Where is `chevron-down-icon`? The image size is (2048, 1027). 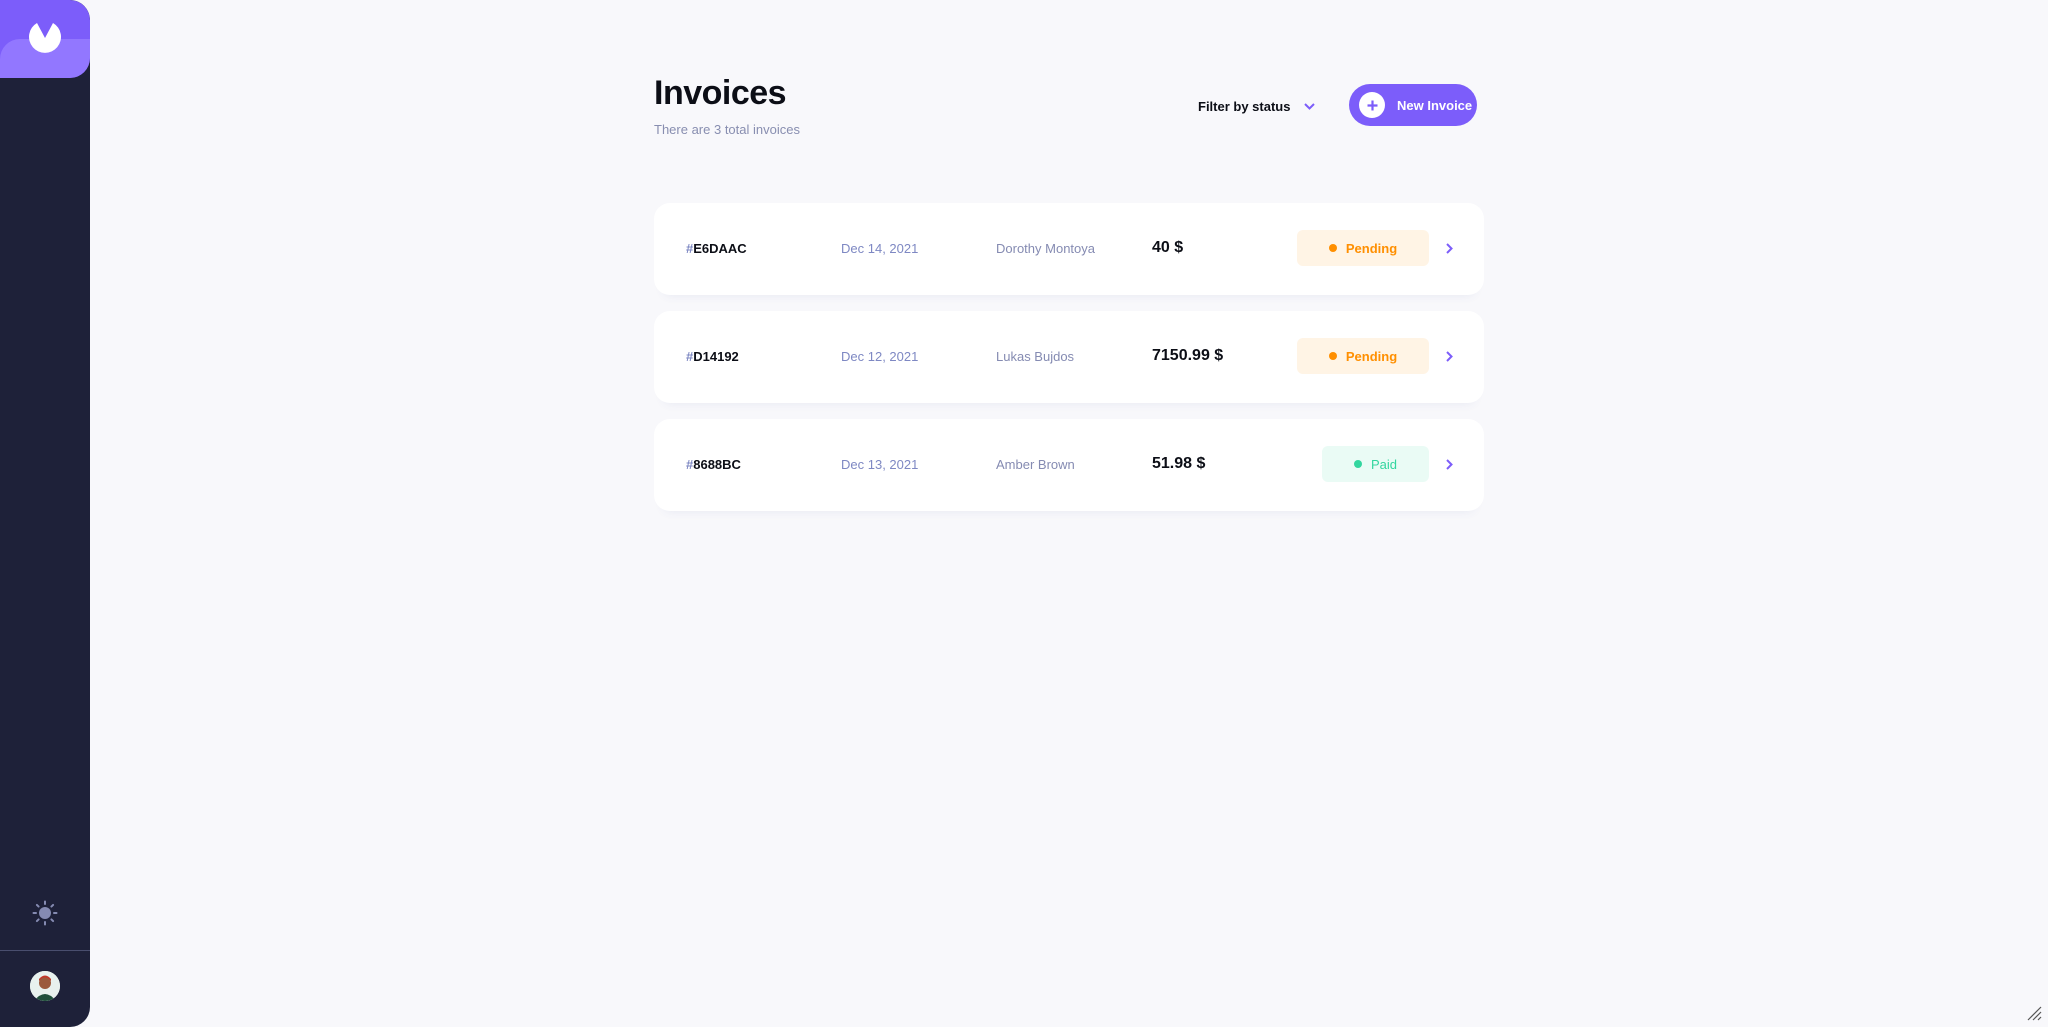 chevron-down-icon is located at coordinates (1310, 106).